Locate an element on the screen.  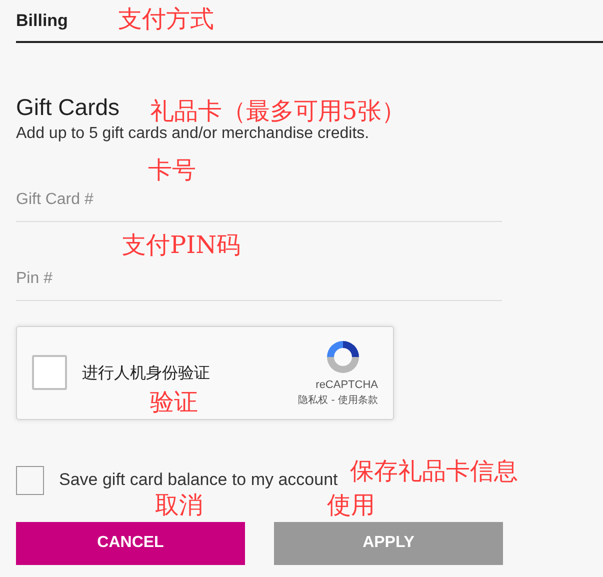
annotation-text: 卡号 is located at coordinates (172, 170).